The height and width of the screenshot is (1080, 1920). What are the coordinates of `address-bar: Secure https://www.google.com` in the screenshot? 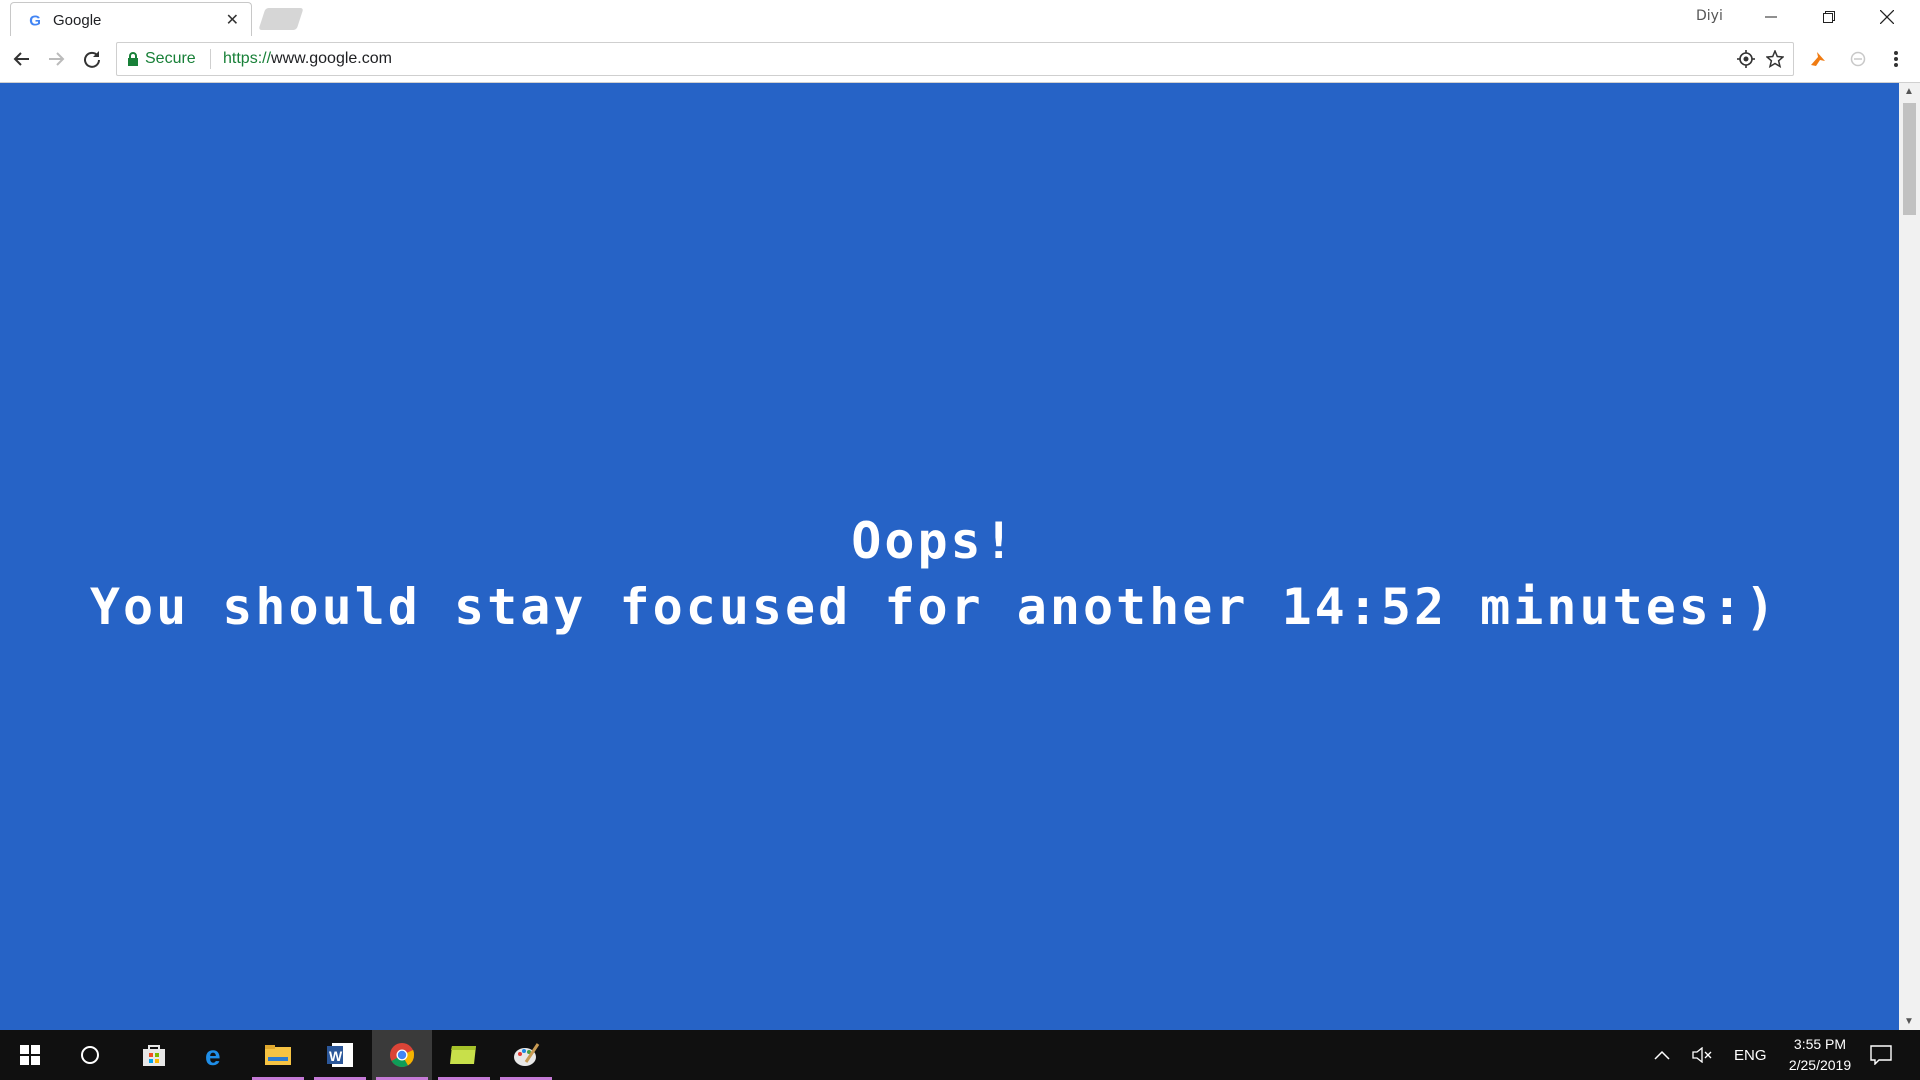 It's located at (955, 59).